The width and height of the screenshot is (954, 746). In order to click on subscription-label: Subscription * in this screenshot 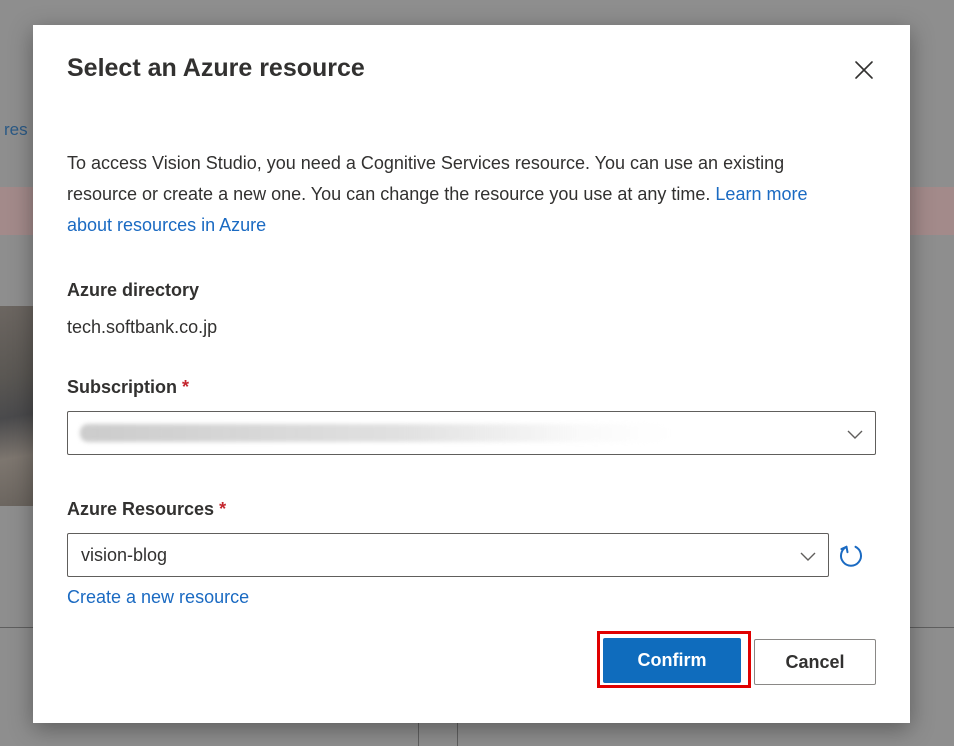, I will do `click(128, 387)`.